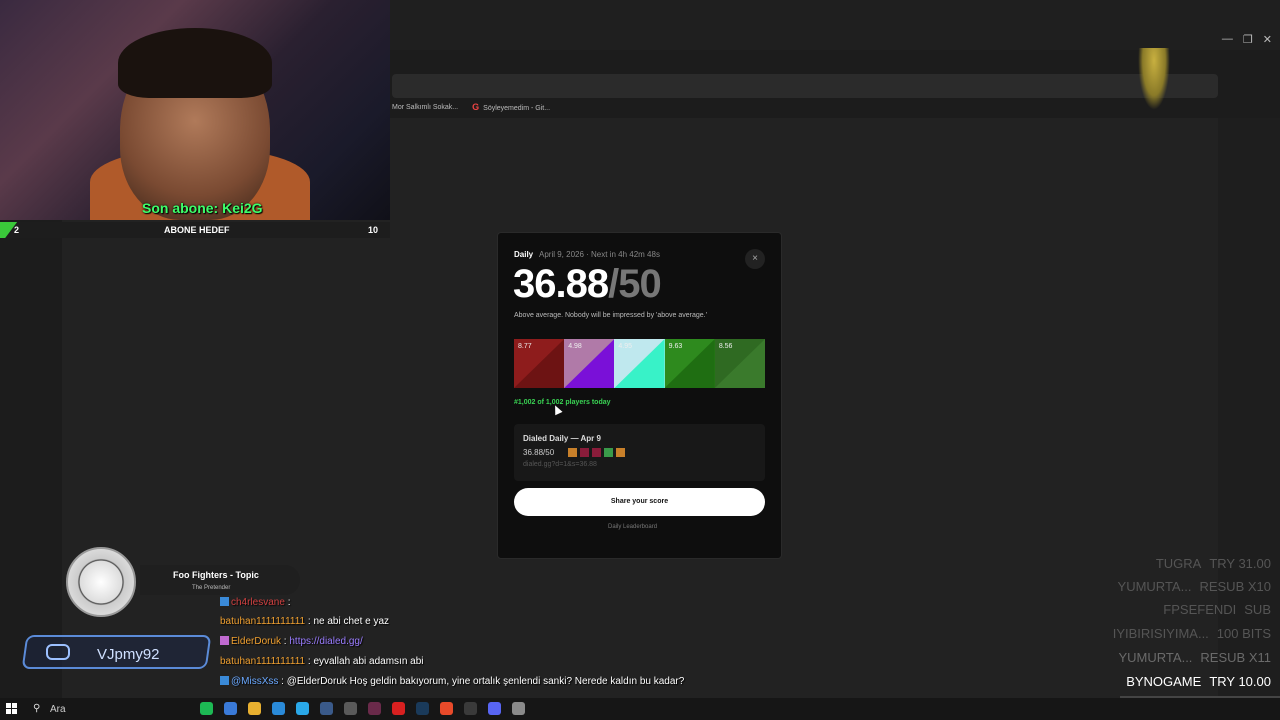  I want to click on share-score-button: Share your score, so click(639, 502).